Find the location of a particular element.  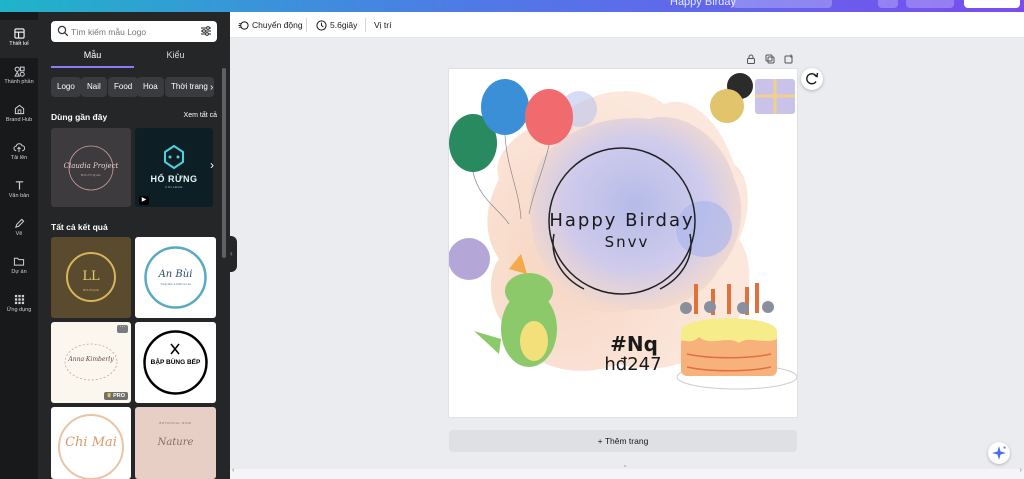

rail-item-brand-hub: Brand Hub is located at coordinates (19, 115).